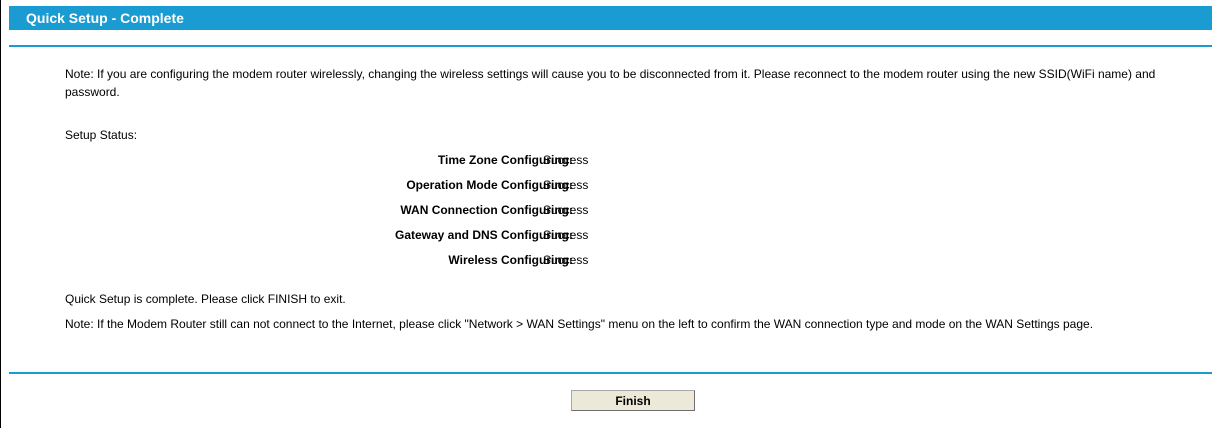 This screenshot has height=428, width=1212. What do you see at coordinates (515, 160) in the screenshot?
I see `status-row-time-zone: Time Zone Configuring: Success` at bounding box center [515, 160].